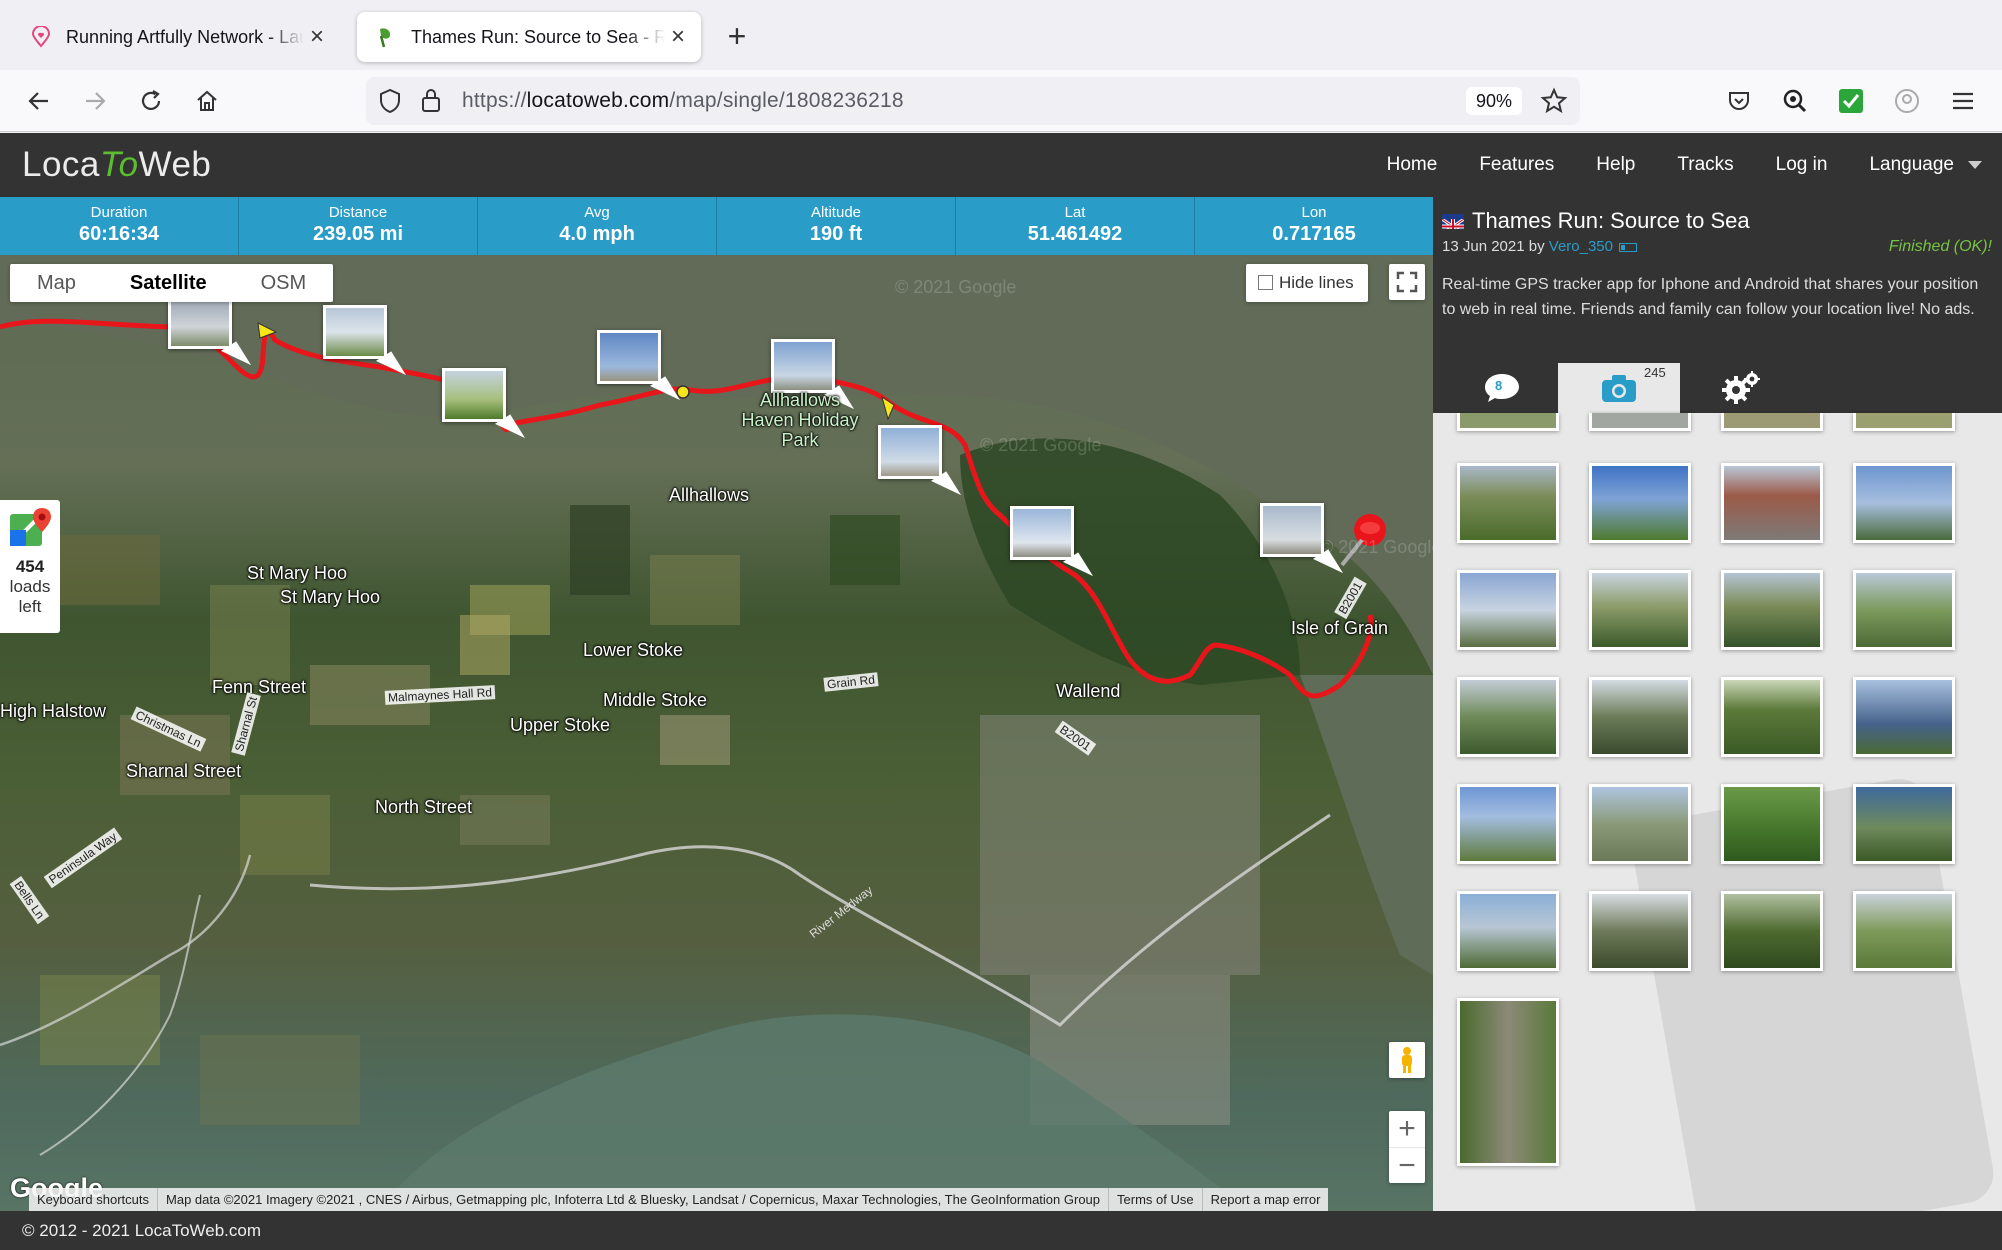  Describe the element at coordinates (30, 566) in the screenshot. I see `loads-count: 454` at that location.